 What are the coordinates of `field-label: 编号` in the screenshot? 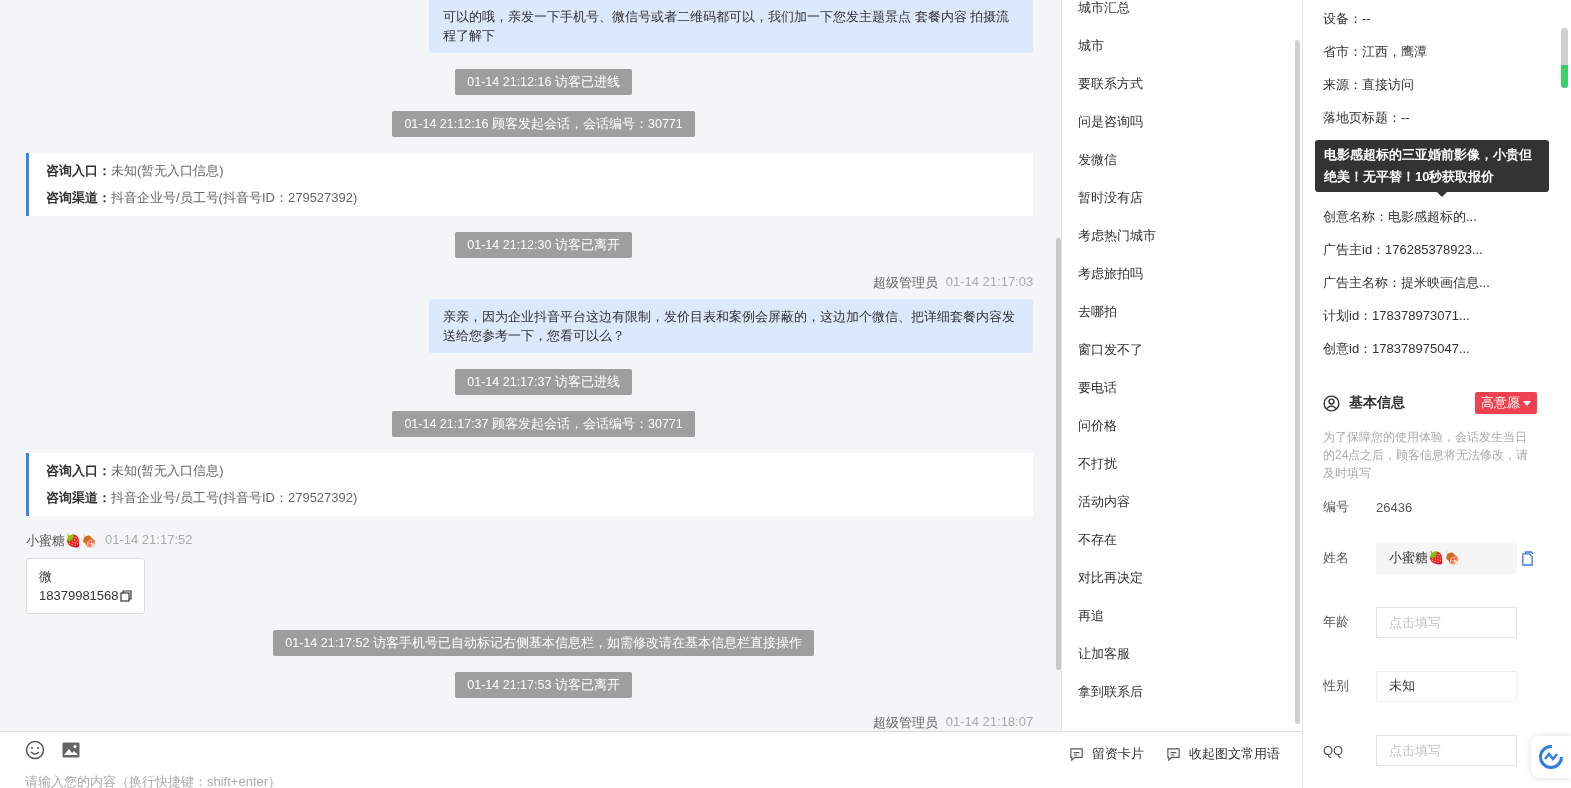 It's located at (1336, 507).